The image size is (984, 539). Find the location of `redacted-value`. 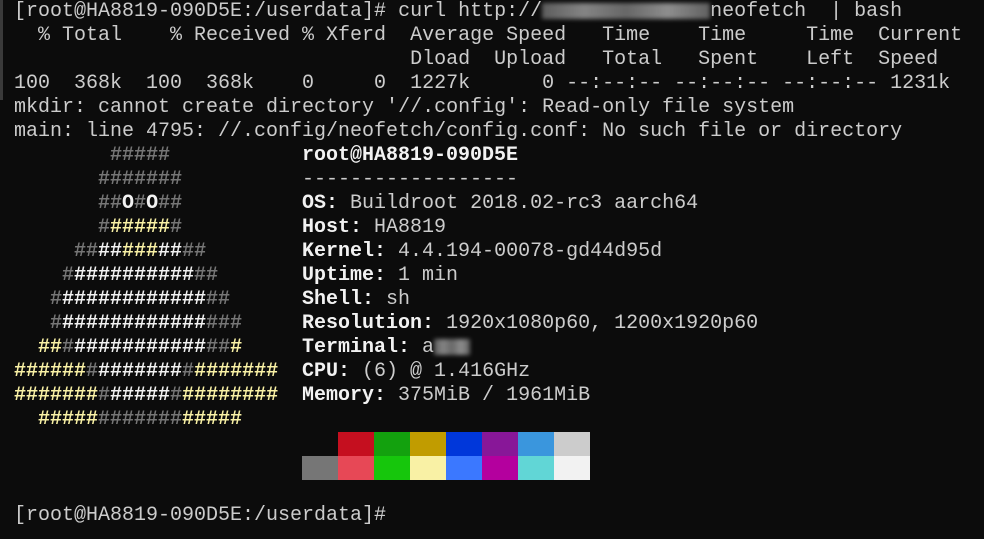

redacted-value is located at coordinates (452, 346).